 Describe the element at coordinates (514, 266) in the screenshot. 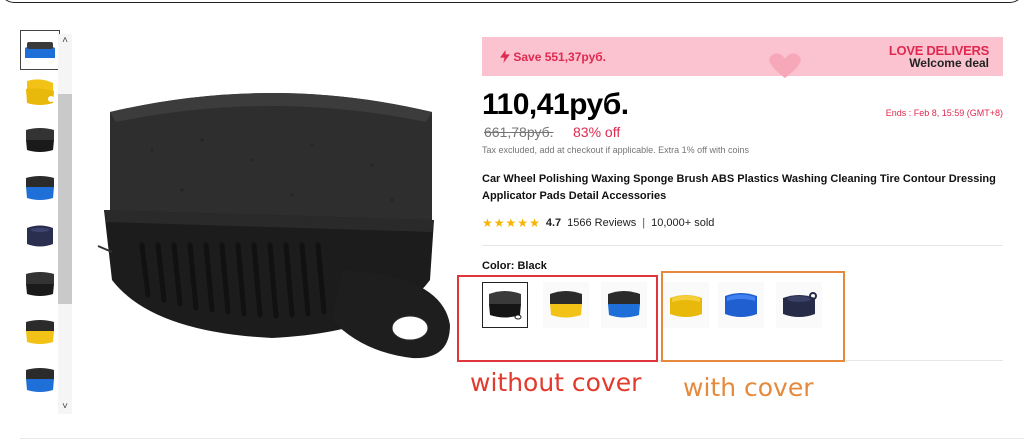

I see `color-label: Color: Black` at that location.